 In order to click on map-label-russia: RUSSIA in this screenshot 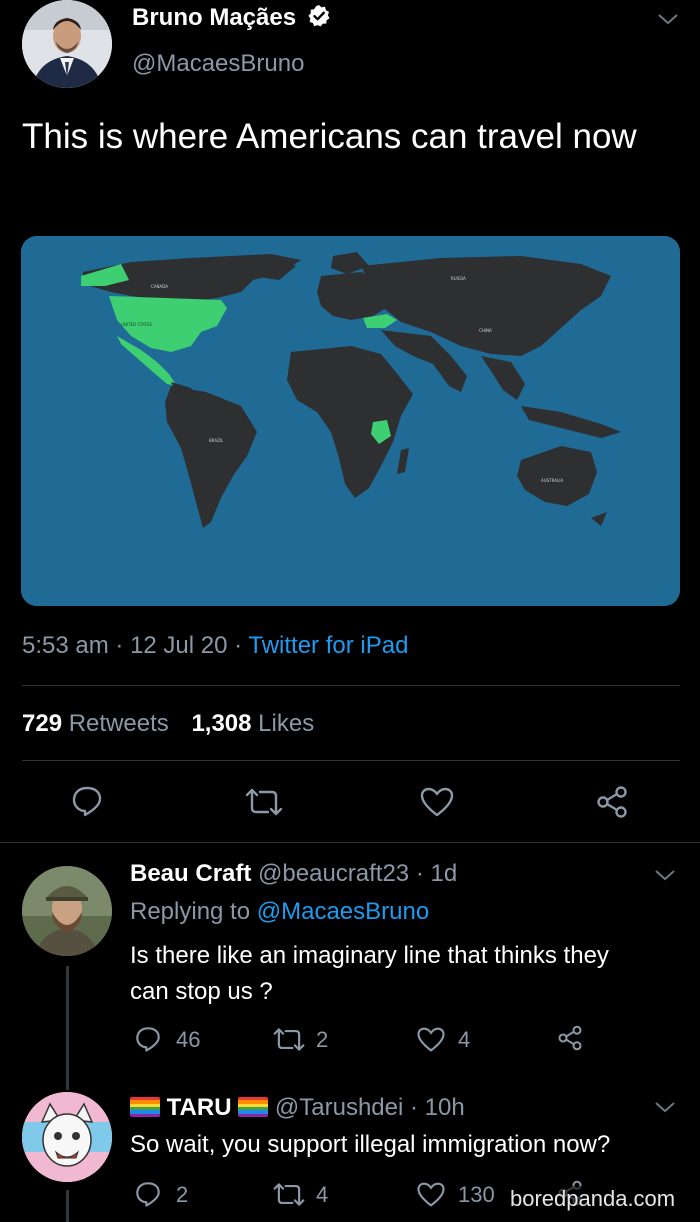, I will do `click(458, 278)`.